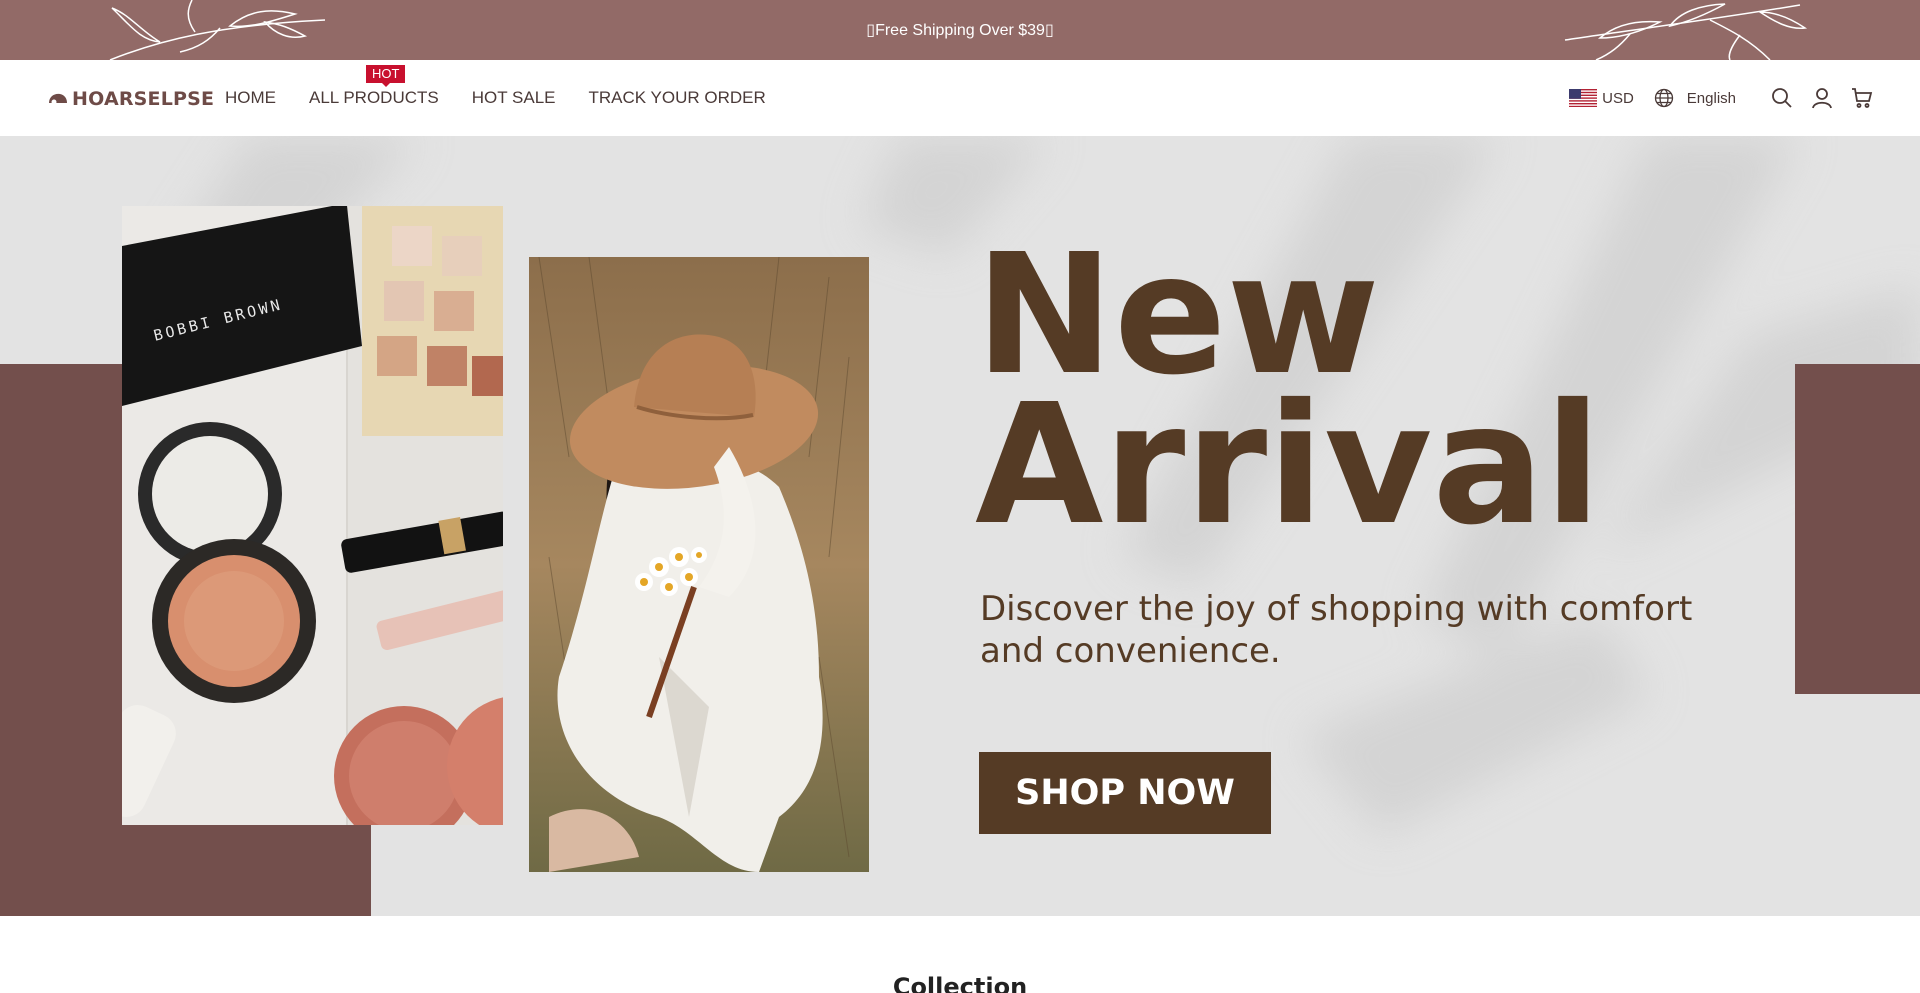 The image size is (1920, 993). What do you see at coordinates (1782, 98) in the screenshot?
I see `search-icon` at bounding box center [1782, 98].